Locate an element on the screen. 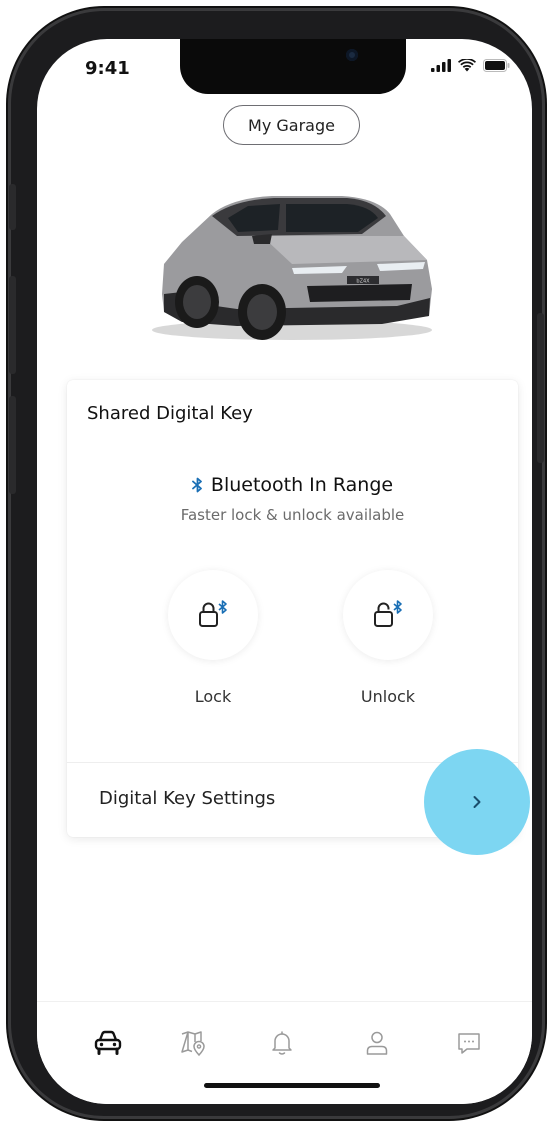  bluetooth-status: Bluetooth In Range is located at coordinates (292, 485).